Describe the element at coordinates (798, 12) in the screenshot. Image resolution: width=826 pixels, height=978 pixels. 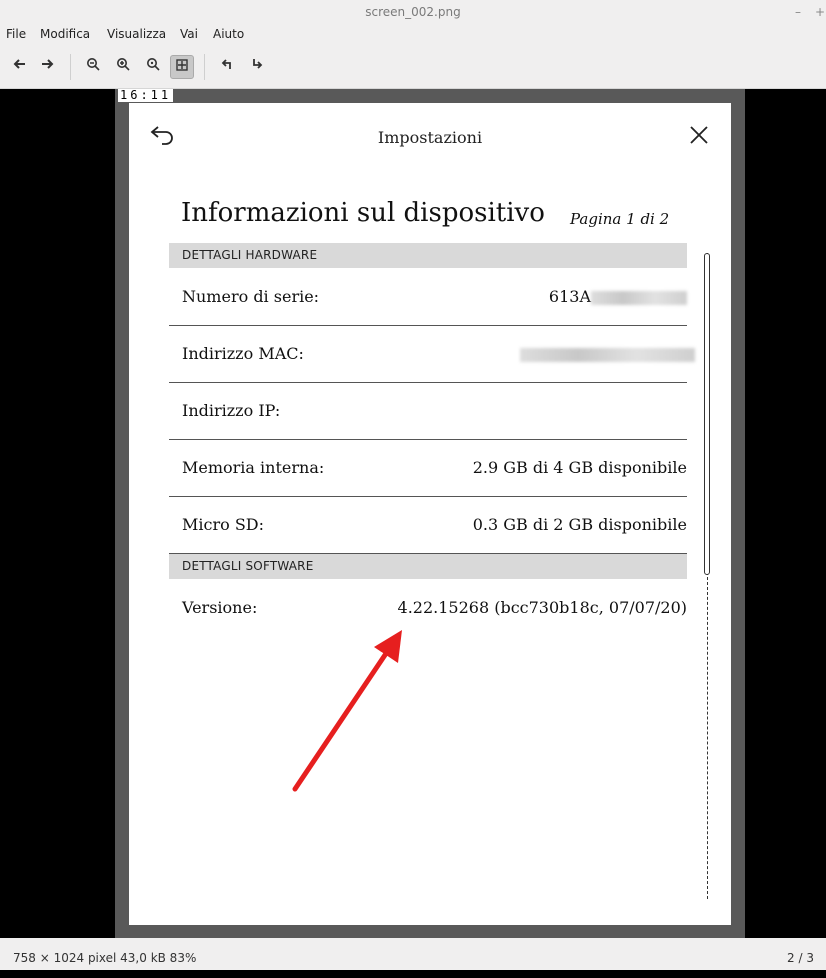
I see `minimize-icon: –` at that location.